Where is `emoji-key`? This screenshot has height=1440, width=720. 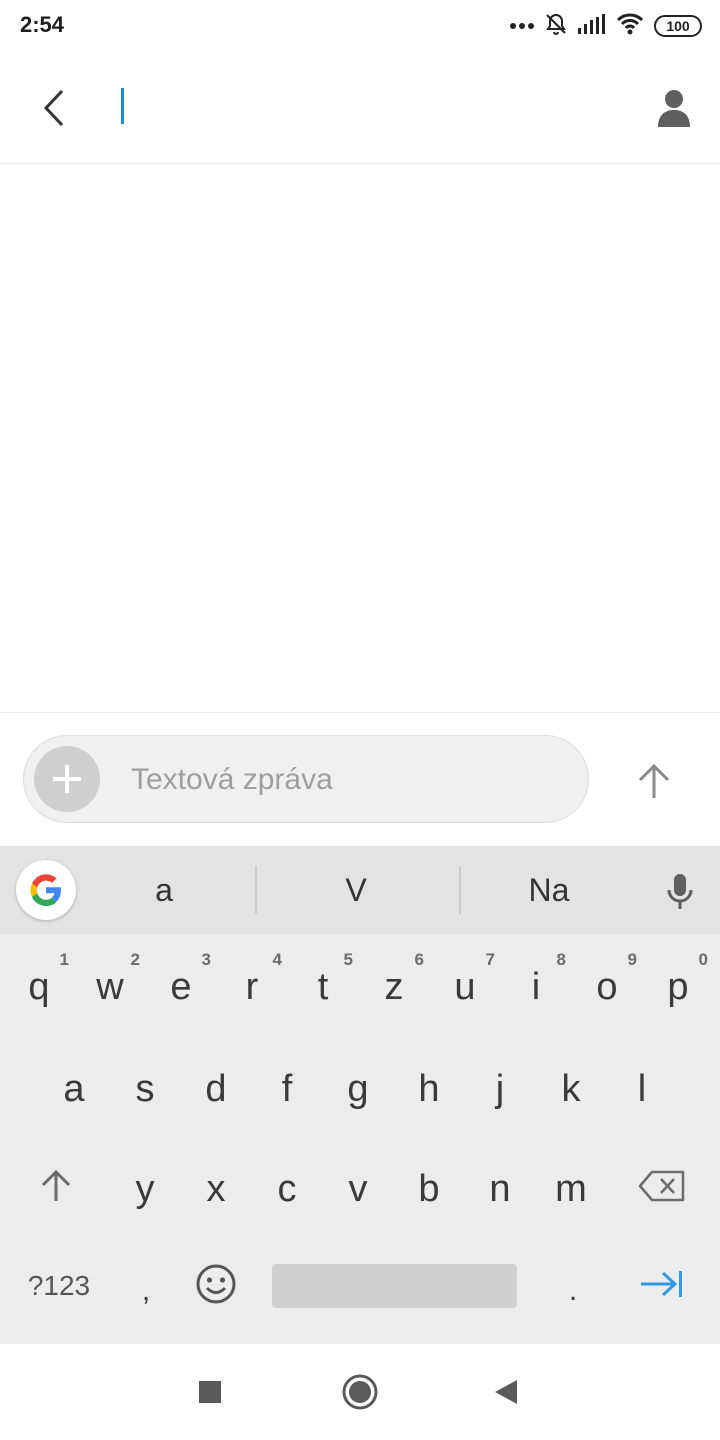
emoji-key is located at coordinates (216, 1284).